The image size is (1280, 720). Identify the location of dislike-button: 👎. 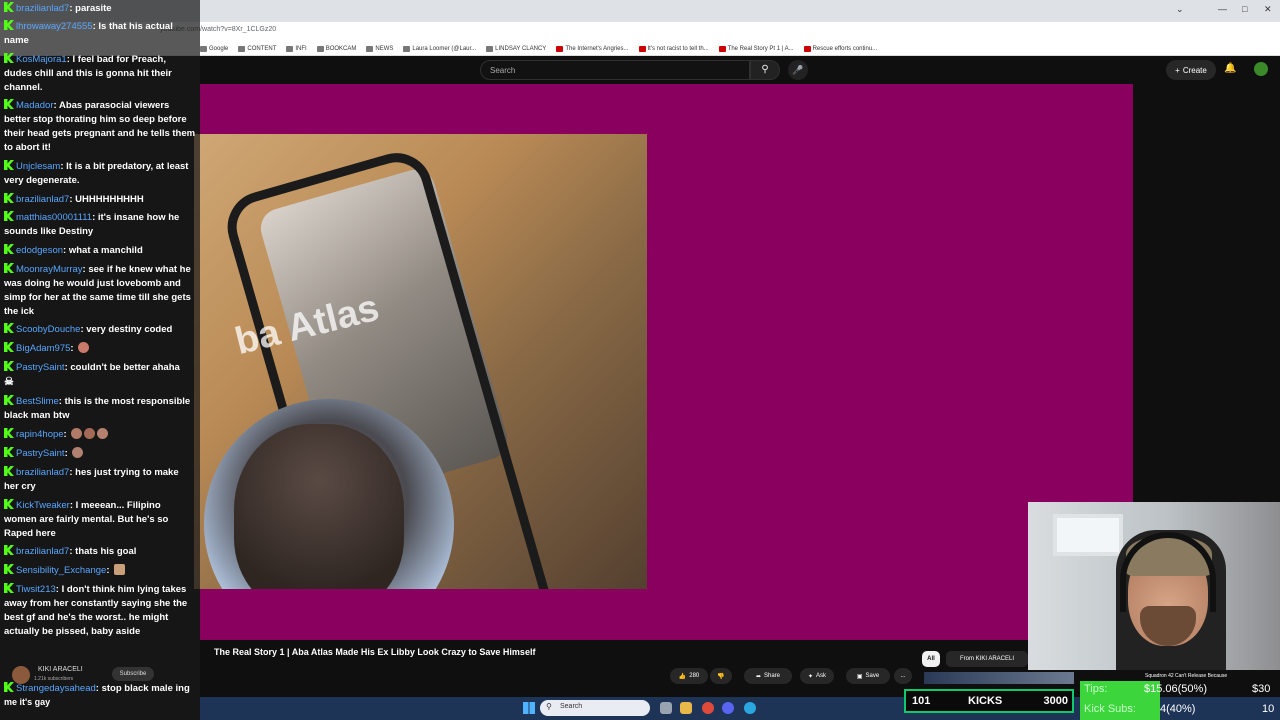
(721, 676).